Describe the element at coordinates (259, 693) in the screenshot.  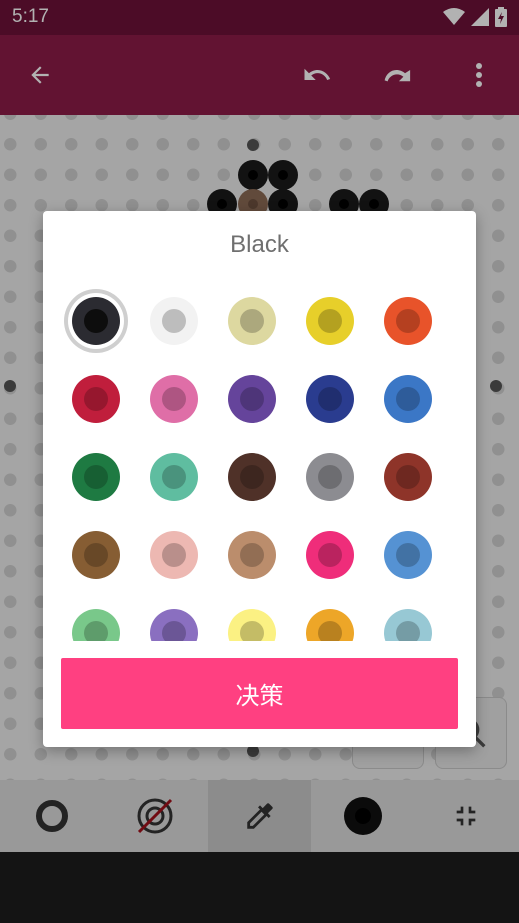
I see `confirm-button: 决策` at that location.